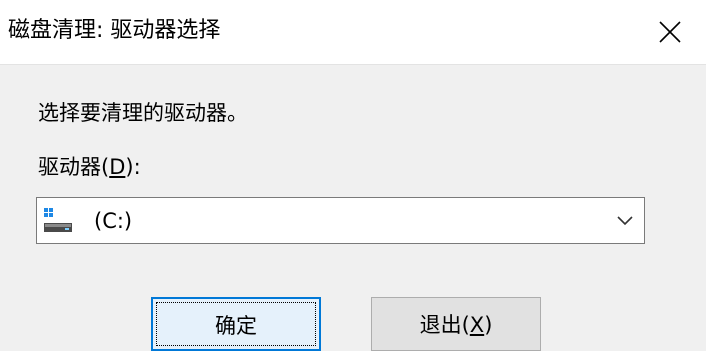 This screenshot has width=706, height=351. What do you see at coordinates (444, 325) in the screenshot?
I see `exit-label-prefix: 退出(` at bounding box center [444, 325].